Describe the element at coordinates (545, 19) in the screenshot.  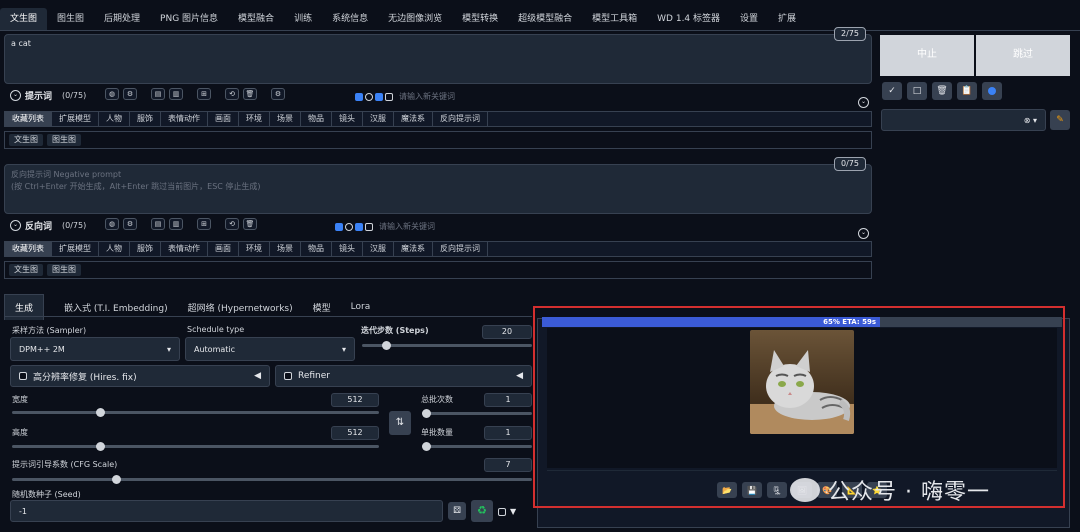
I see `tab-10: 超级模型融合` at that location.